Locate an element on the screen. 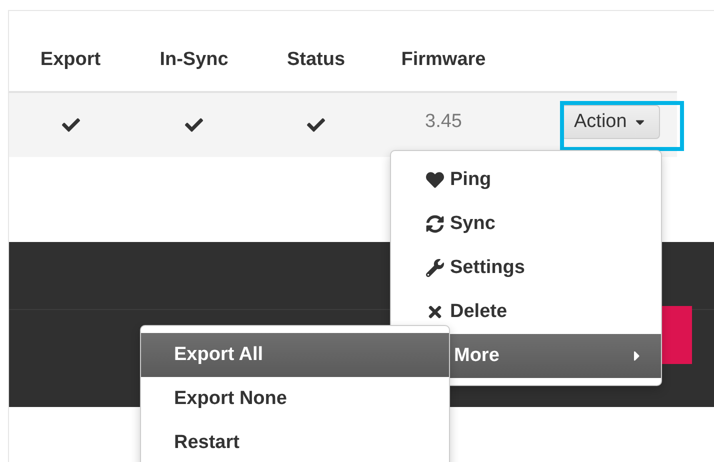 This screenshot has height=462, width=714. close-icon is located at coordinates (435, 312).